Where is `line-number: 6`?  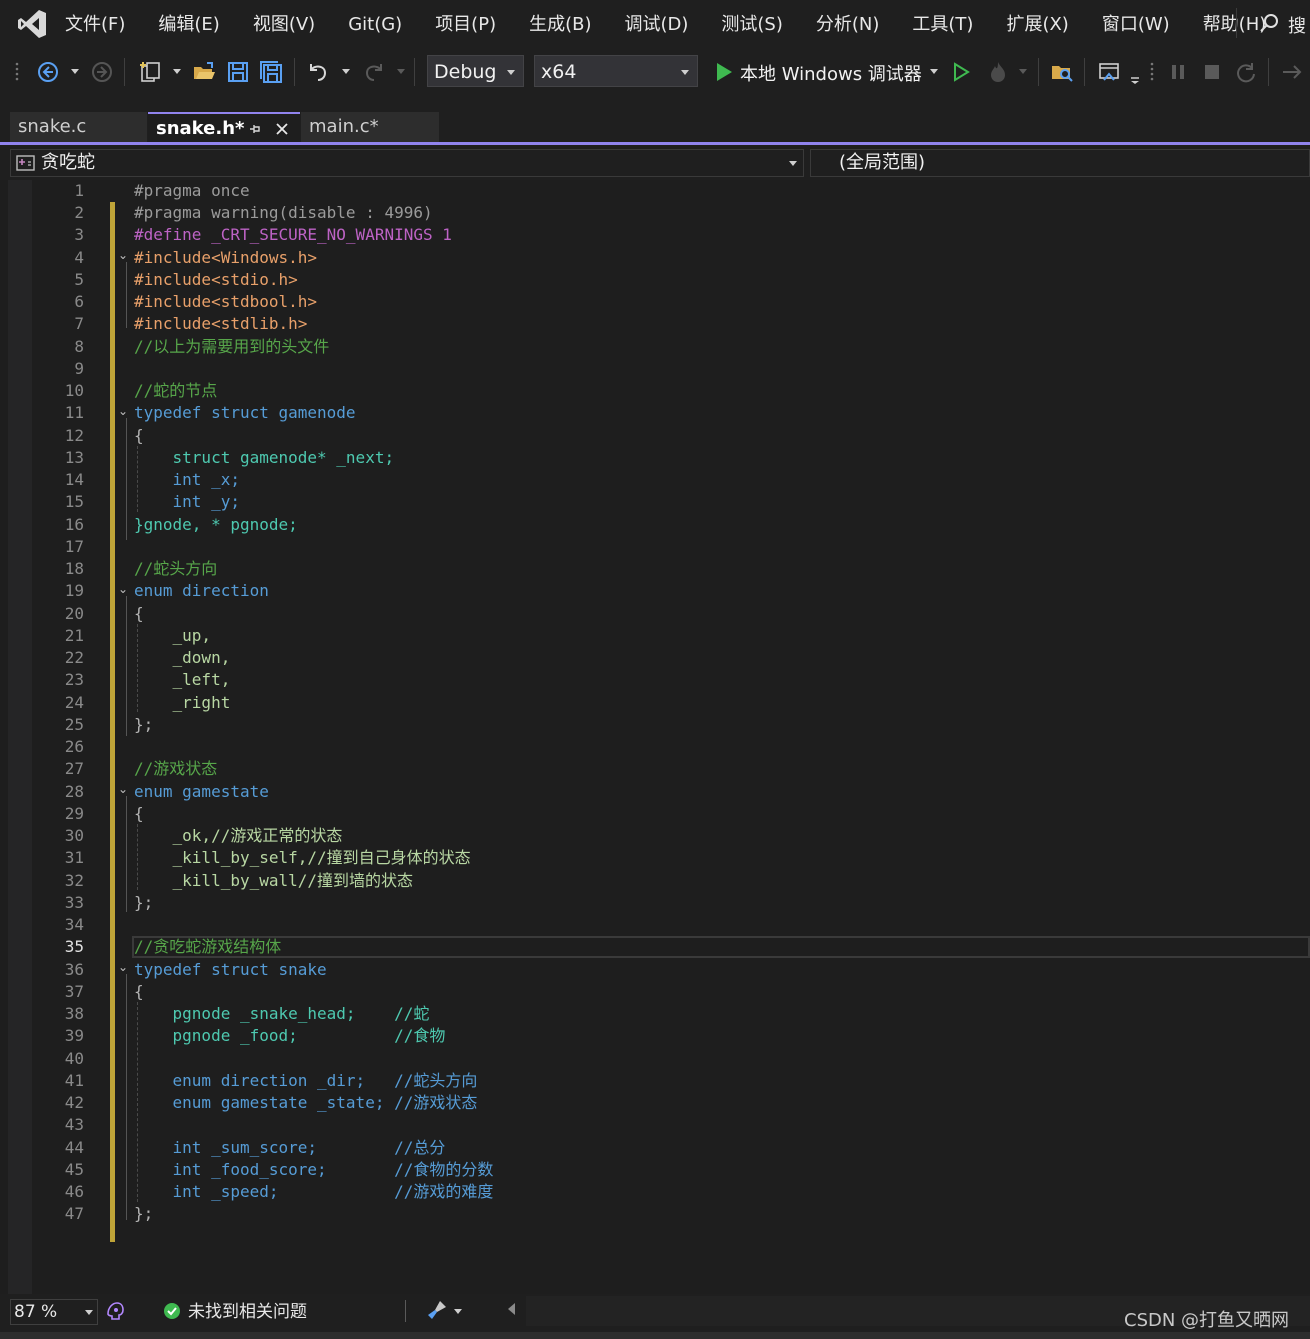 line-number: 6 is located at coordinates (79, 301).